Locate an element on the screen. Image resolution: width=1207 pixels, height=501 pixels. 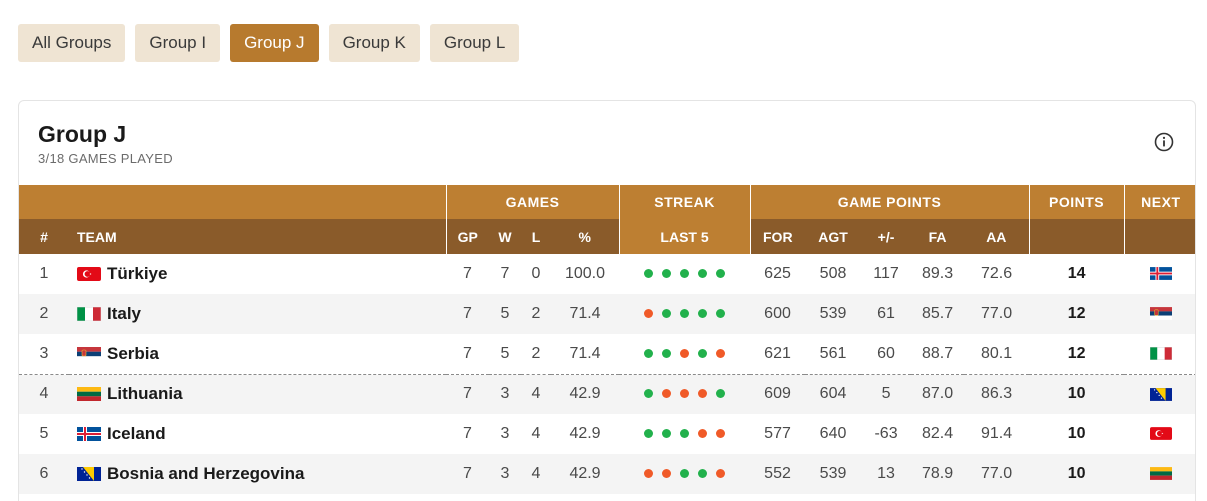
iceland-flag-icon is located at coordinates (89, 433).